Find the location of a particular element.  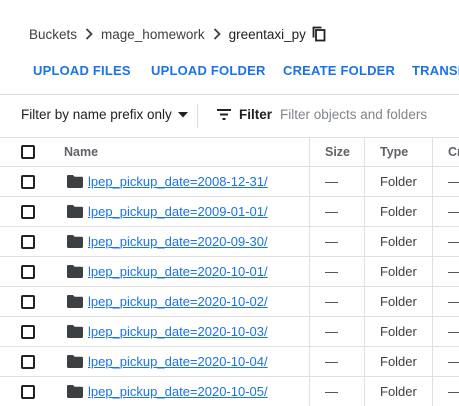

column-header-type: Type is located at coordinates (394, 152).